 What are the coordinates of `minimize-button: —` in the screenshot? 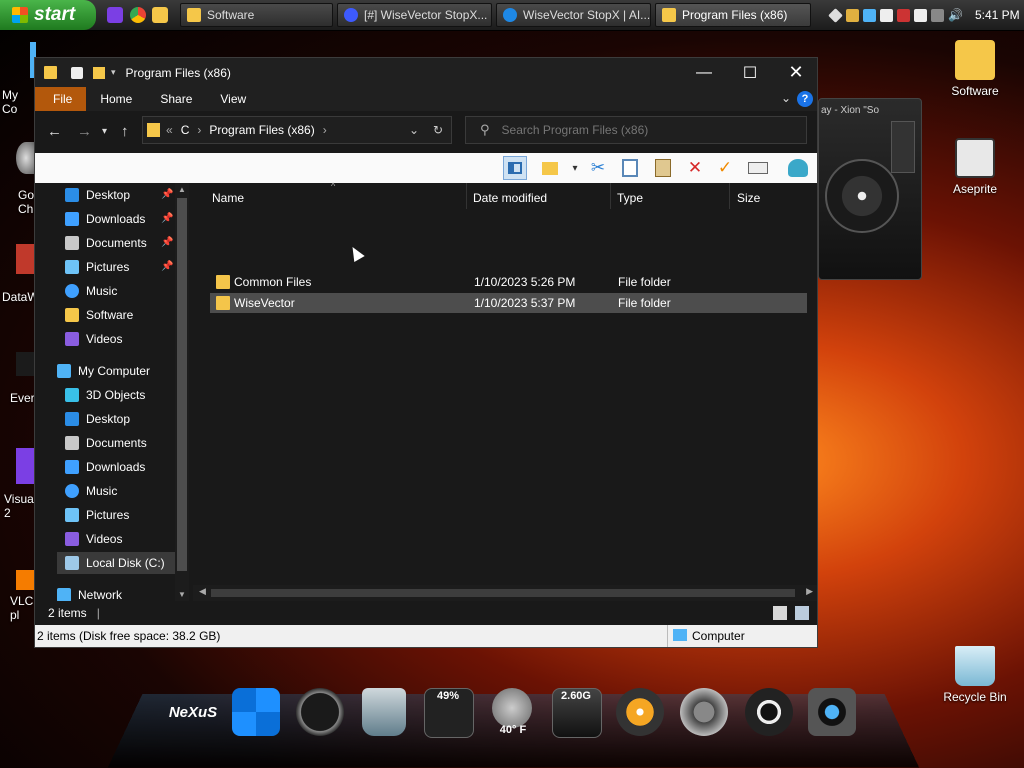 It's located at (704, 72).